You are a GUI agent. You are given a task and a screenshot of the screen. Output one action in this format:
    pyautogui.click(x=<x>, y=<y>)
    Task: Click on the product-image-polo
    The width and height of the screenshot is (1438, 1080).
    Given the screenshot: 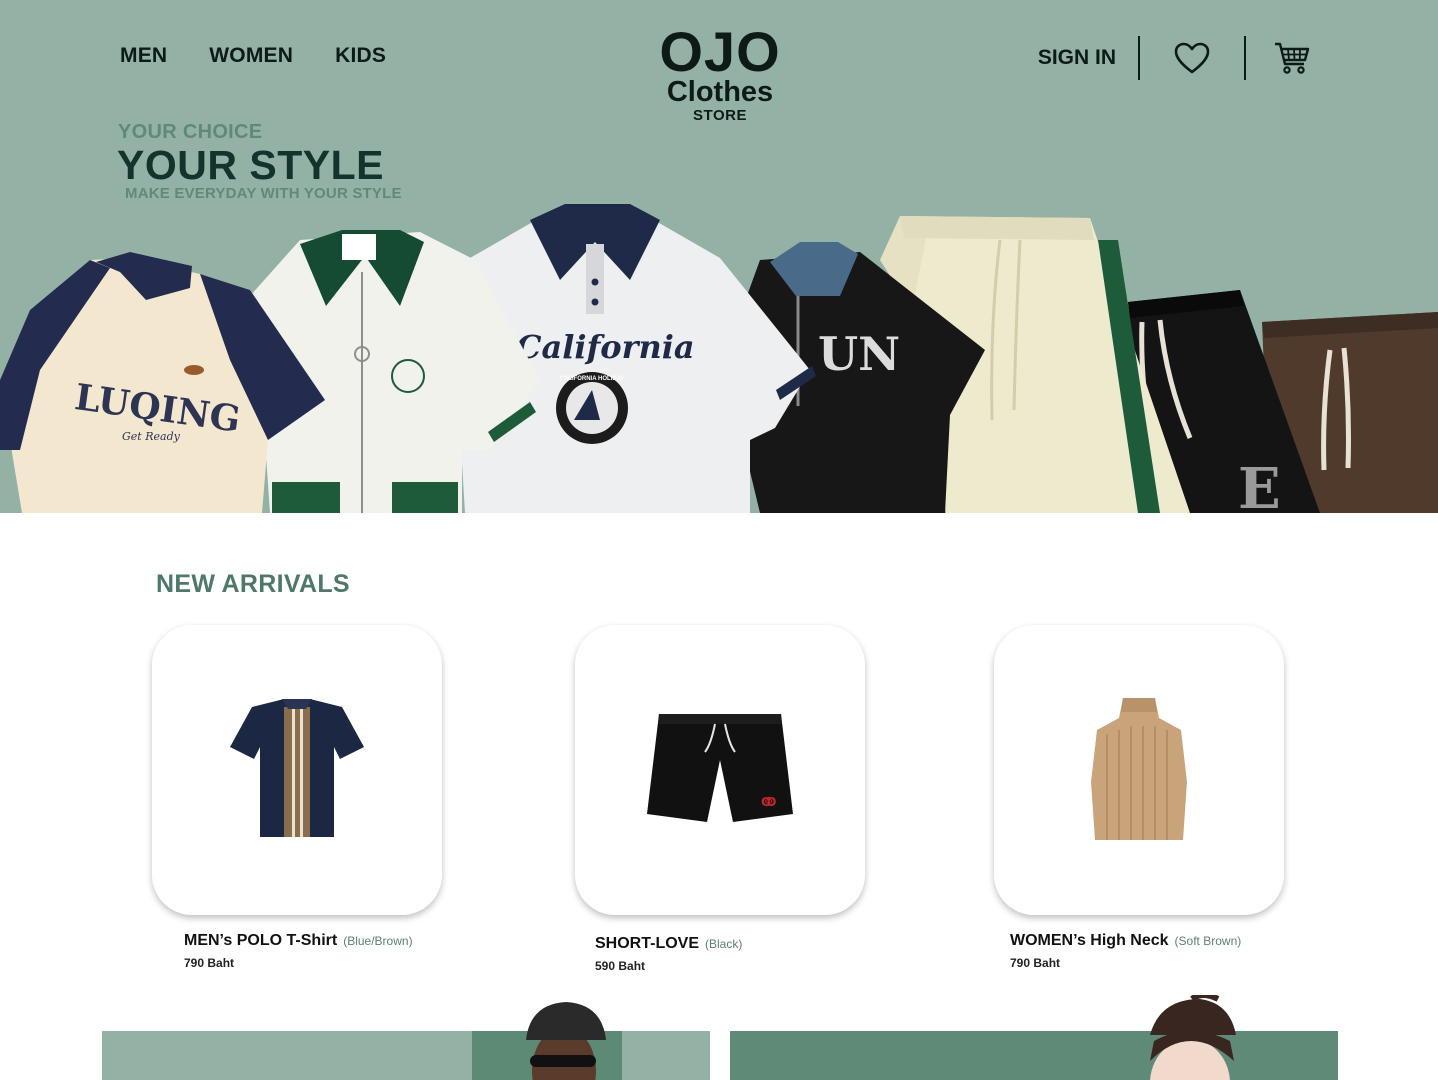 What is the action you would take?
    pyautogui.click(x=297, y=768)
    